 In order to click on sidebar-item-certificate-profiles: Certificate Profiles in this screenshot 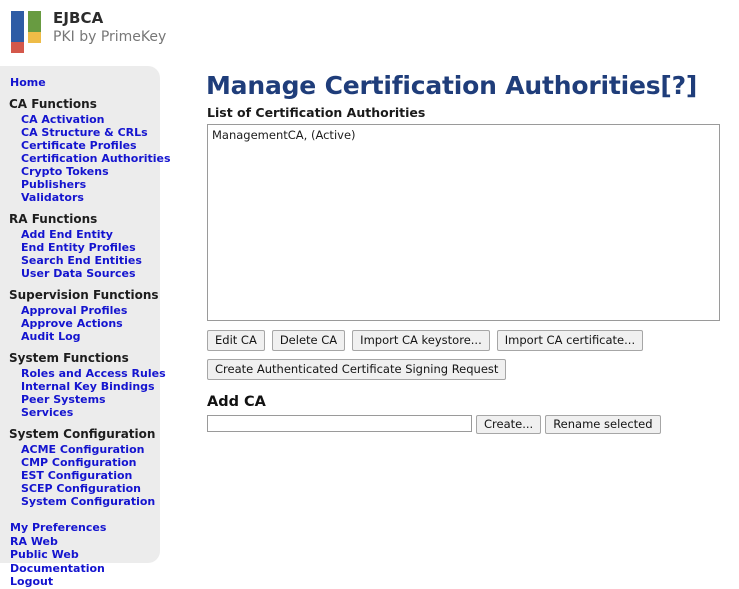, I will do `click(90, 145)`.